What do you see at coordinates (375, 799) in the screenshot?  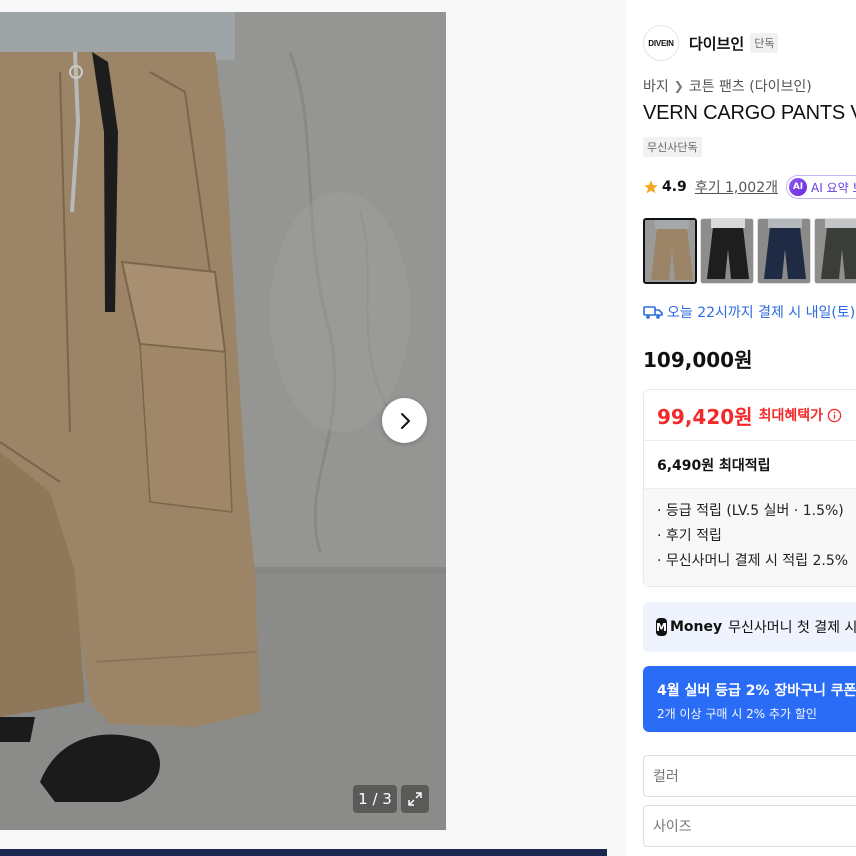 I see `image-counter: 1 / 3` at bounding box center [375, 799].